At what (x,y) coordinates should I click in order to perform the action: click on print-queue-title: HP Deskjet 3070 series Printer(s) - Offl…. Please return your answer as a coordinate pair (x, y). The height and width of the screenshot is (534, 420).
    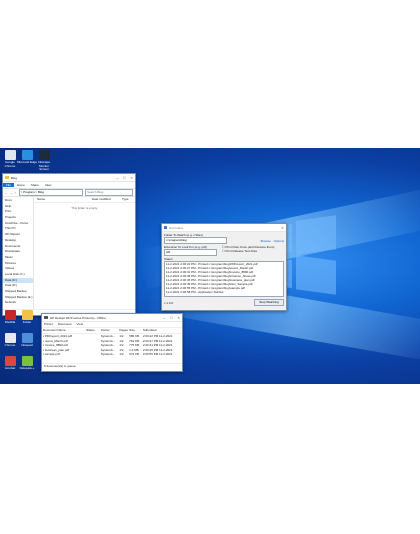
    Looking at the image, I should click on (78, 317).